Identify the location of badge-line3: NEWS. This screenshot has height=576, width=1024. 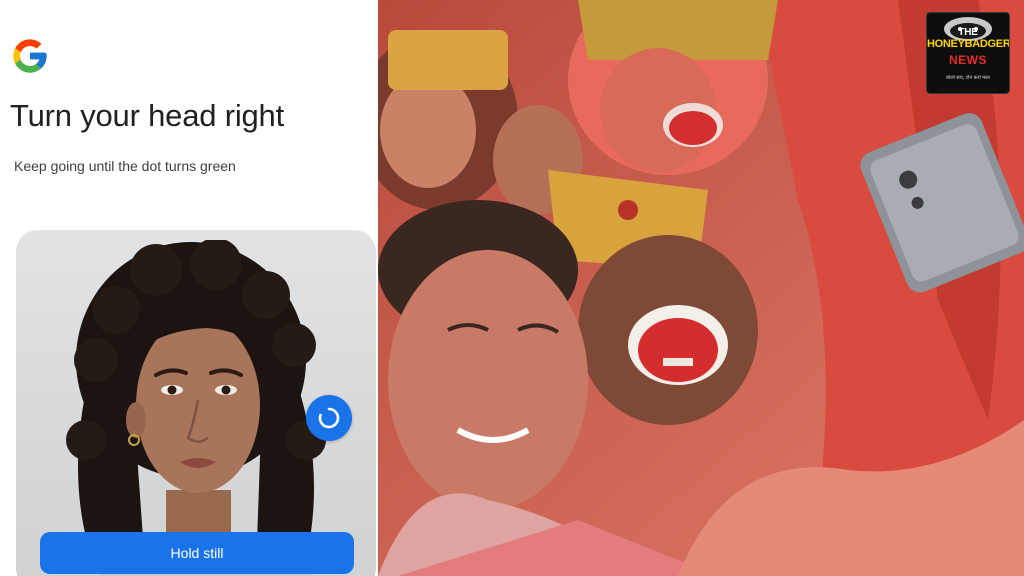
(968, 60).